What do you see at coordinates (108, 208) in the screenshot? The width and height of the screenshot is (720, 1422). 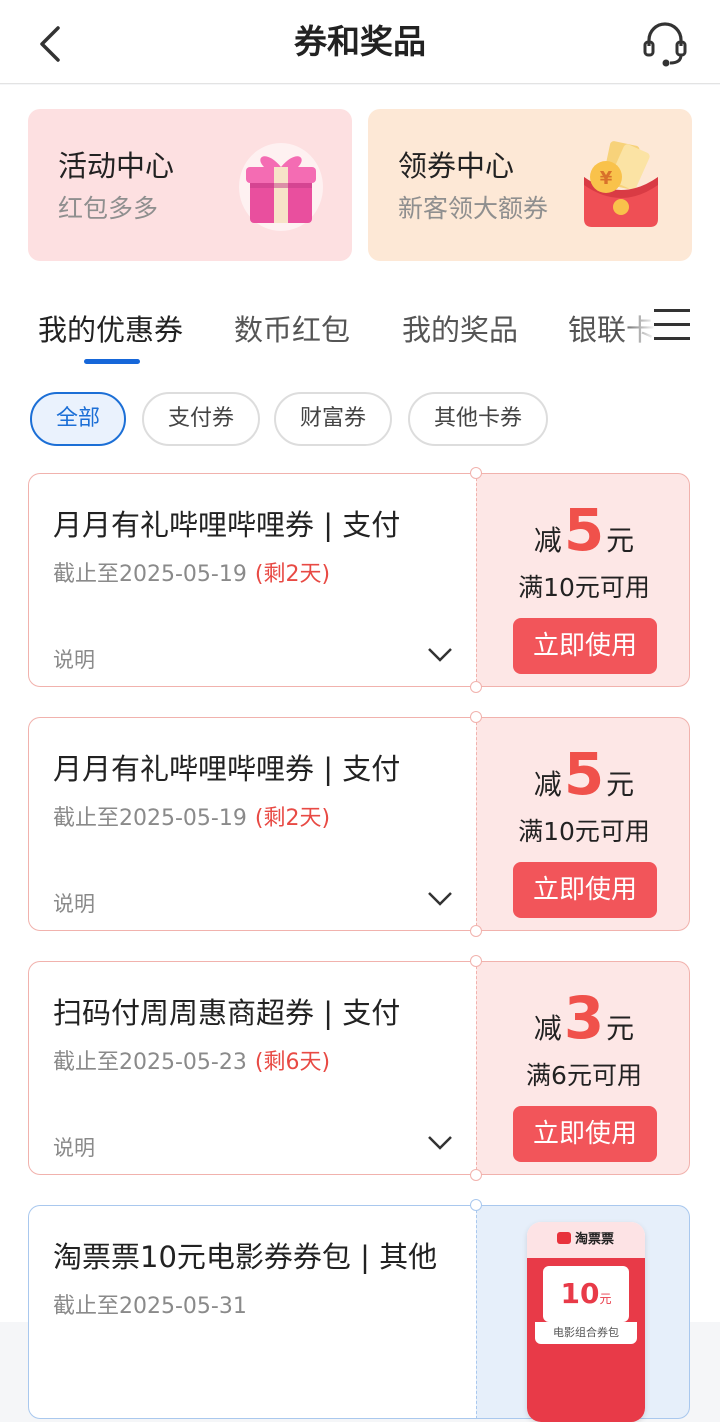 I see `promo-subtitle: 红包多多` at bounding box center [108, 208].